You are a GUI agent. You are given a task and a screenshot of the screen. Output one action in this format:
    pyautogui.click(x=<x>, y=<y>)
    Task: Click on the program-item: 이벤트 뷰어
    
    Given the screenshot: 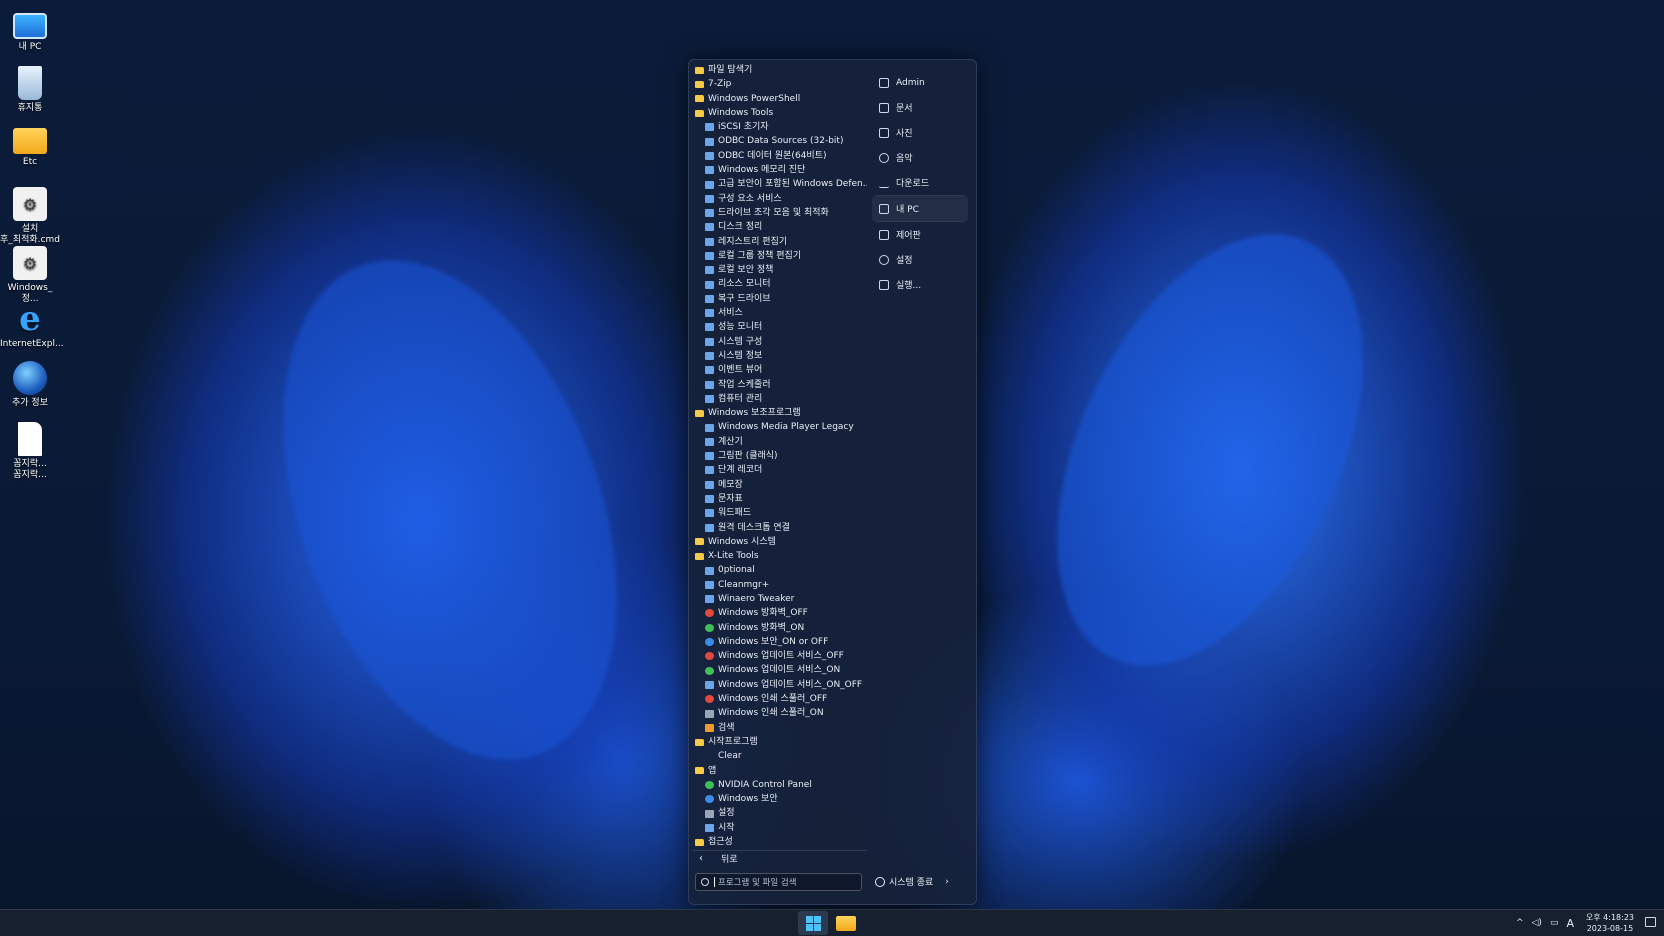 What is the action you would take?
    pyautogui.click(x=780, y=370)
    